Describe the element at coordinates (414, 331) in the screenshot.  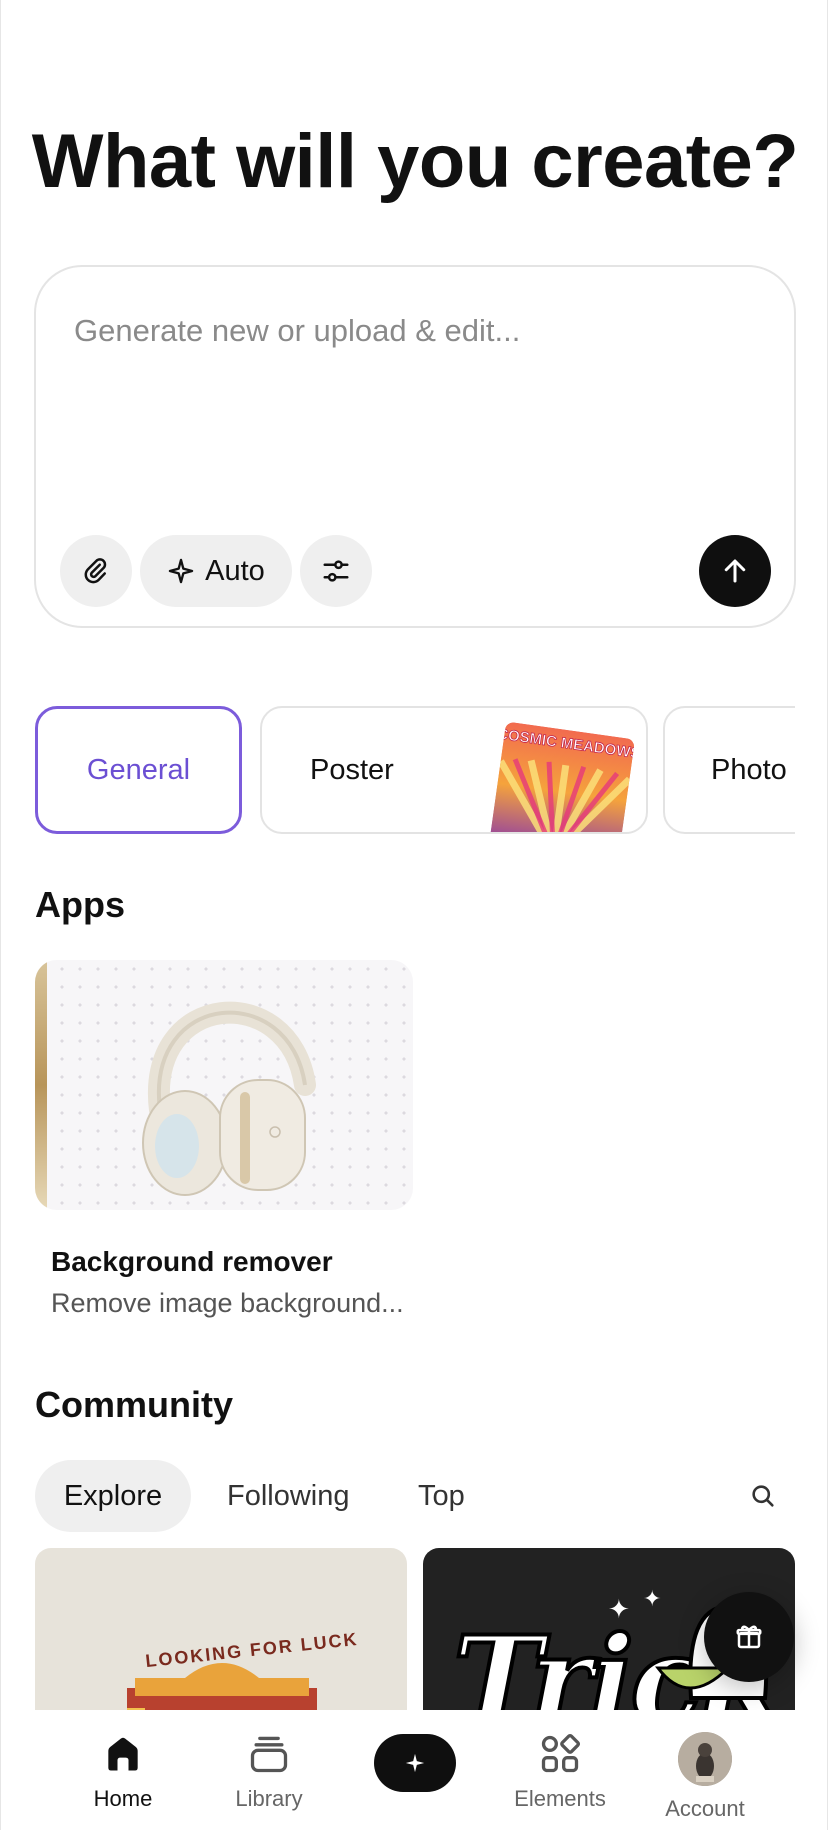
I see `prompt-input` at that location.